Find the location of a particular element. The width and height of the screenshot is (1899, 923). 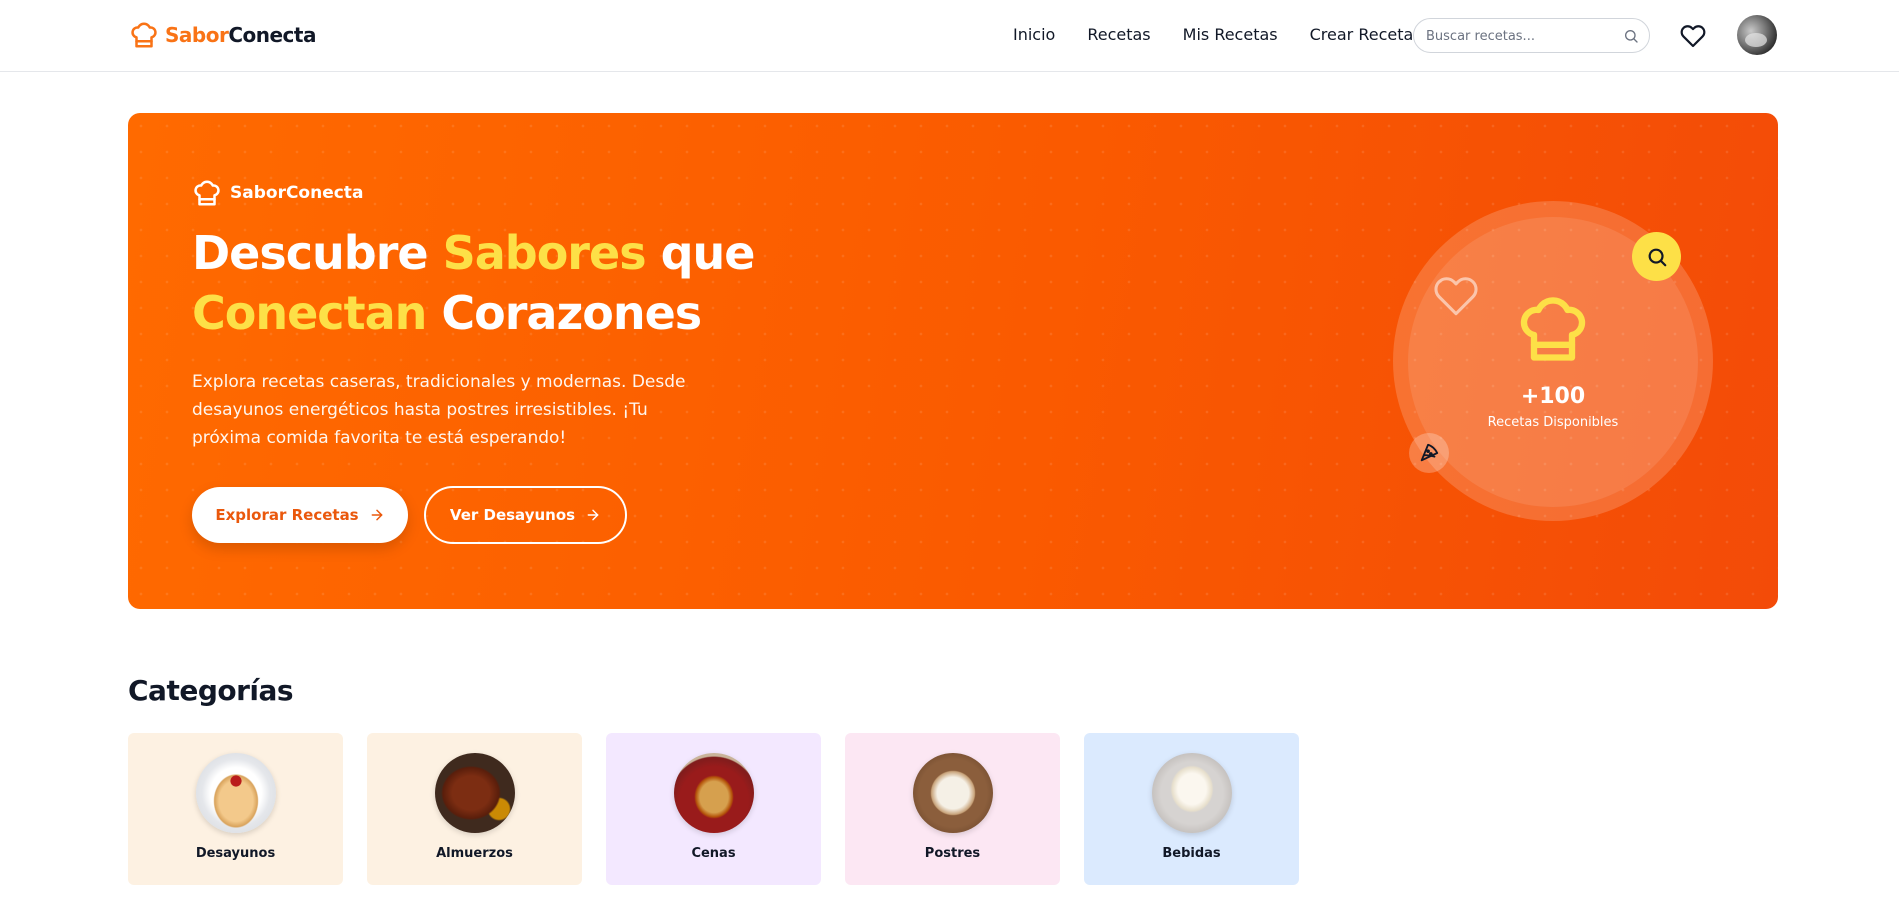

category-card-cenas: Cenas is located at coordinates (713, 809).